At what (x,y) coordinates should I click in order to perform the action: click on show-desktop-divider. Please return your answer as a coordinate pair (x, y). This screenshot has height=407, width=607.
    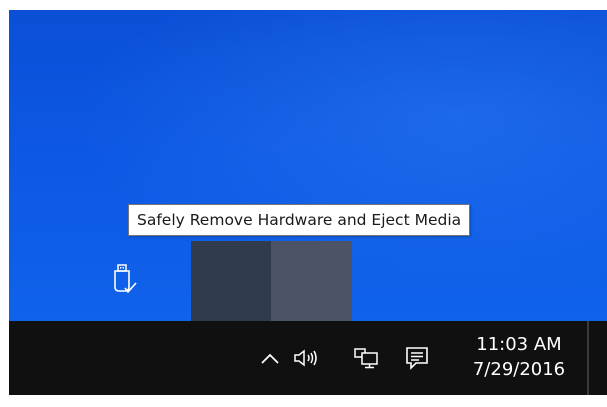
    Looking at the image, I should click on (588, 358).